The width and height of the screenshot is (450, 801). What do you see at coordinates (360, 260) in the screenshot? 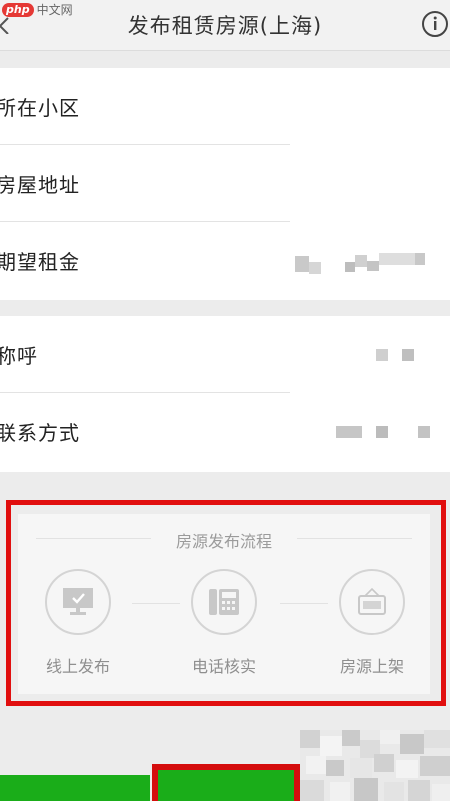
I see `rent-value-redacted` at bounding box center [360, 260].